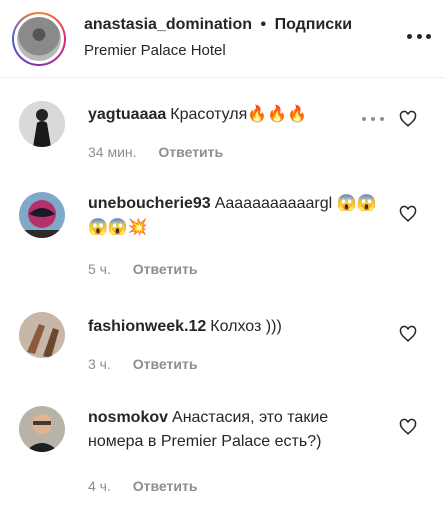  I want to click on comment-meta: 5 ч. Ответить, so click(142, 269).